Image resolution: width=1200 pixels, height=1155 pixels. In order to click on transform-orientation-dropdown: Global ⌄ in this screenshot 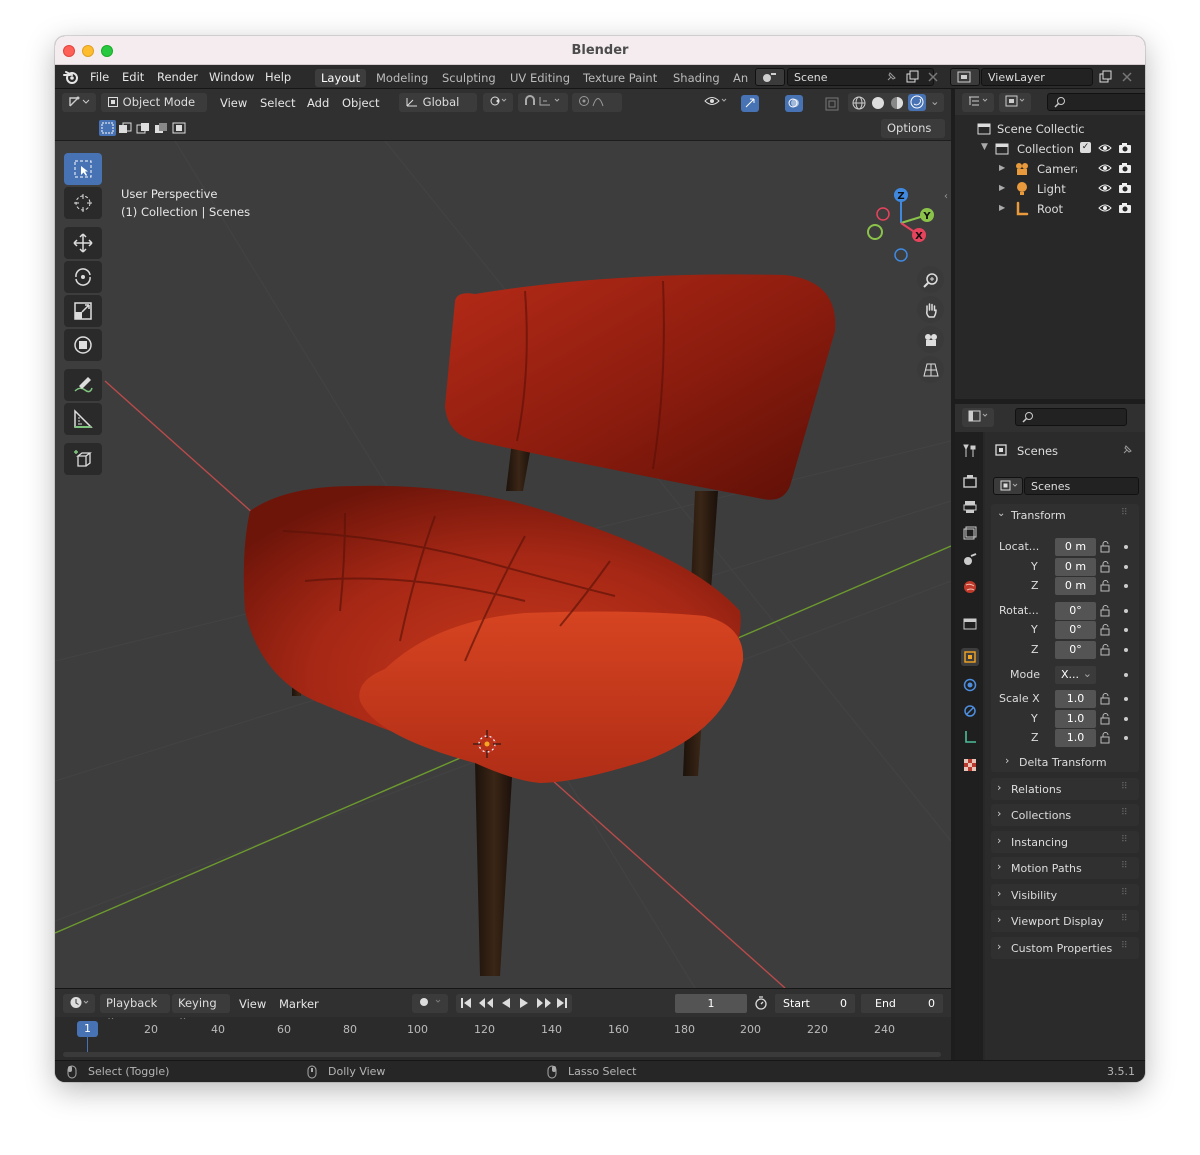, I will do `click(438, 108)`.